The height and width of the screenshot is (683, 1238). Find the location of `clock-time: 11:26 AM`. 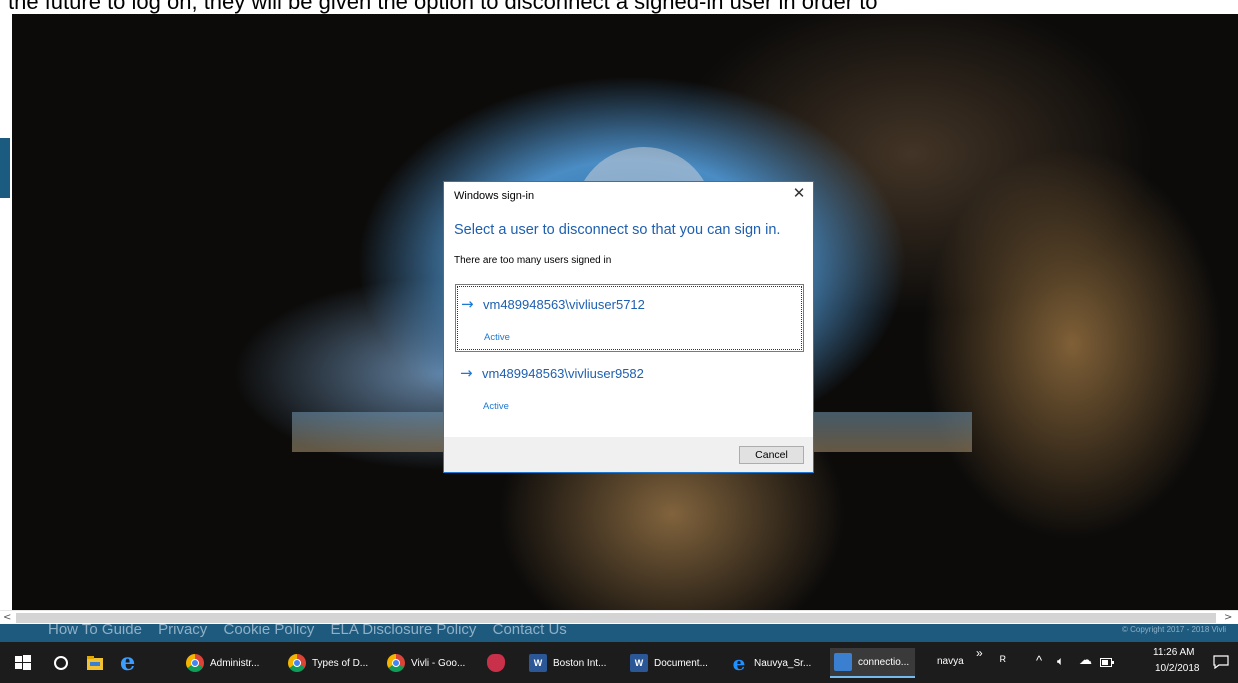

clock-time: 11:26 AM is located at coordinates (1174, 652).